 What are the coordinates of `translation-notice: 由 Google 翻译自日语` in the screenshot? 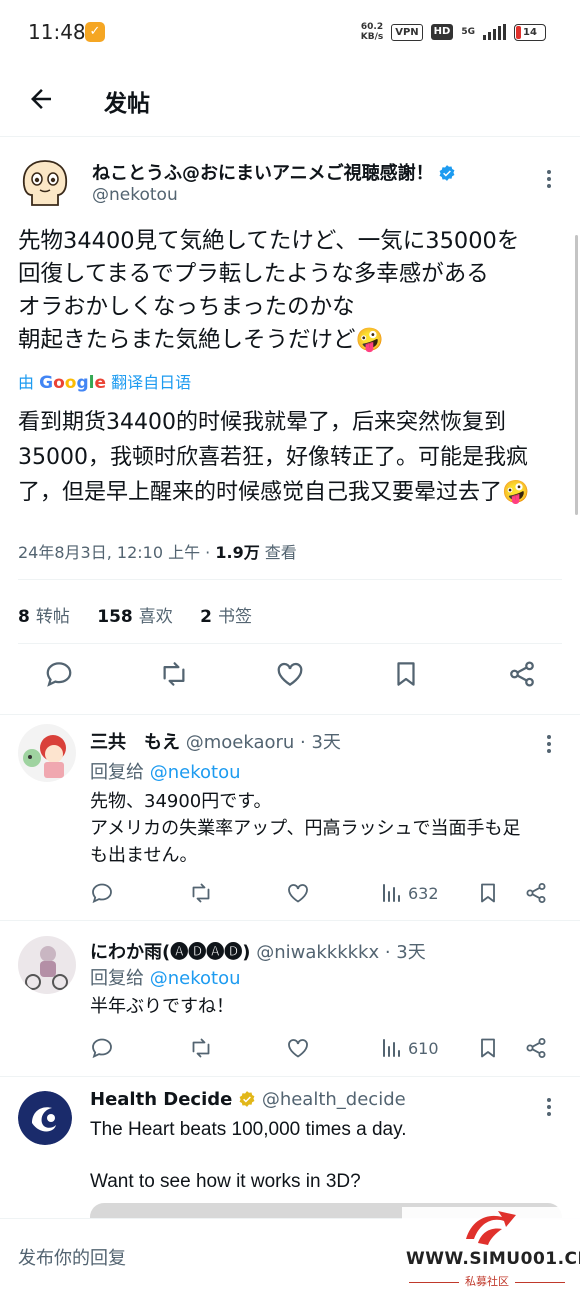 It's located at (104, 381).